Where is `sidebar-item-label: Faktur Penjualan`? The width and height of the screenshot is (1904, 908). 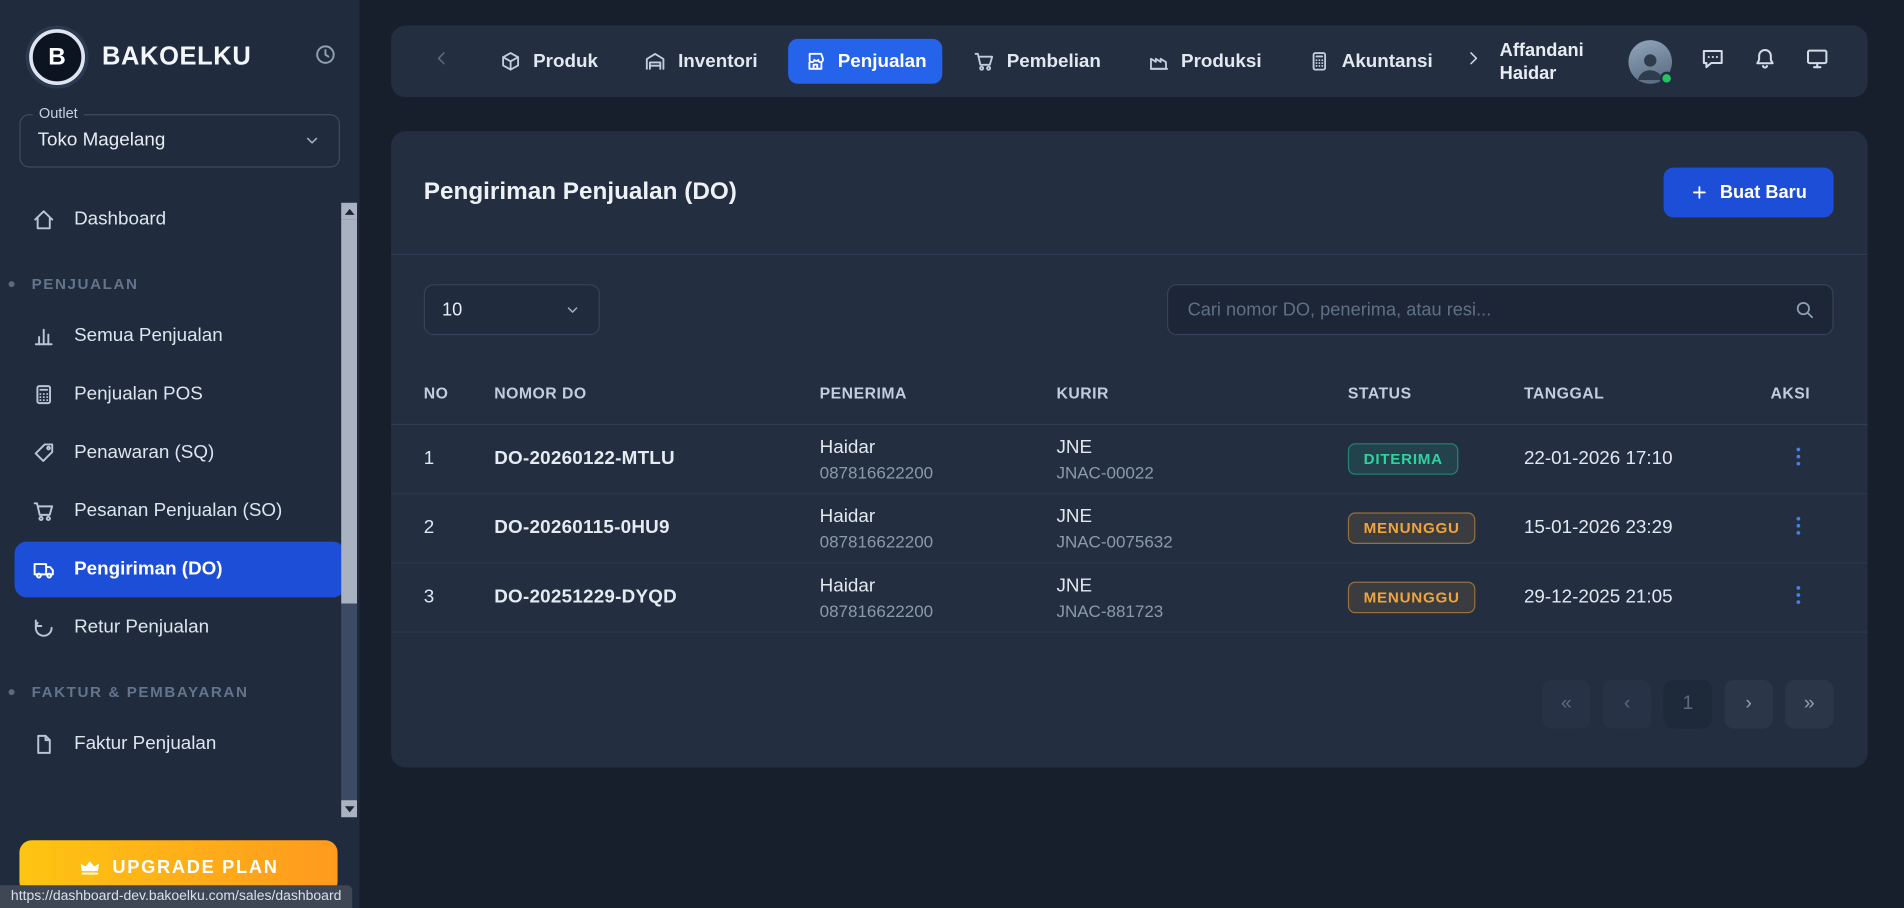
sidebar-item-label: Faktur Penjualan is located at coordinates (145, 744).